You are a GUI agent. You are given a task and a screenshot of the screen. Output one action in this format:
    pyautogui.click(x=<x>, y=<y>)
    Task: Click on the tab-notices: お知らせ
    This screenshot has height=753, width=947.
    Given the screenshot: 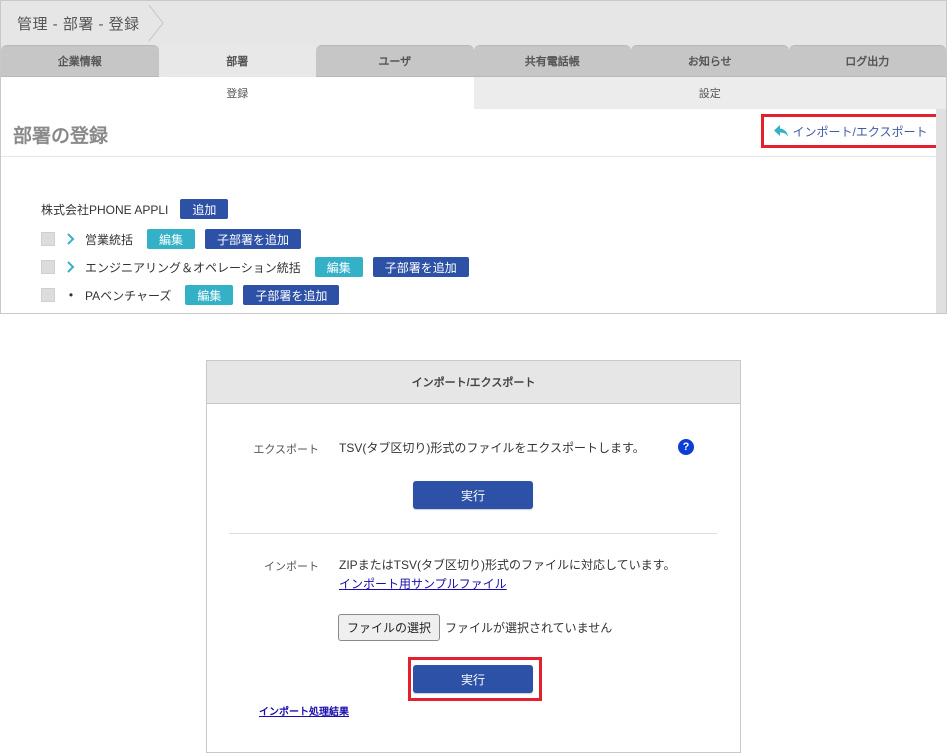 What is the action you would take?
    pyautogui.click(x=710, y=61)
    